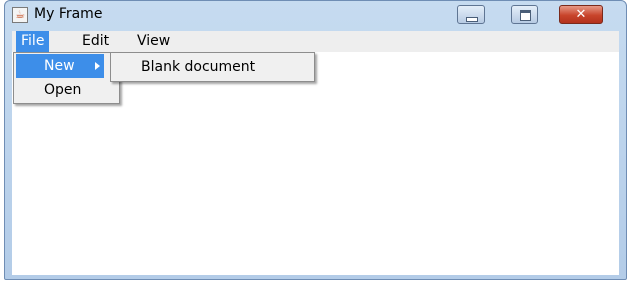 This screenshot has height=288, width=634. Describe the element at coordinates (66, 90) in the screenshot. I see `menu-item-open: Open` at that location.